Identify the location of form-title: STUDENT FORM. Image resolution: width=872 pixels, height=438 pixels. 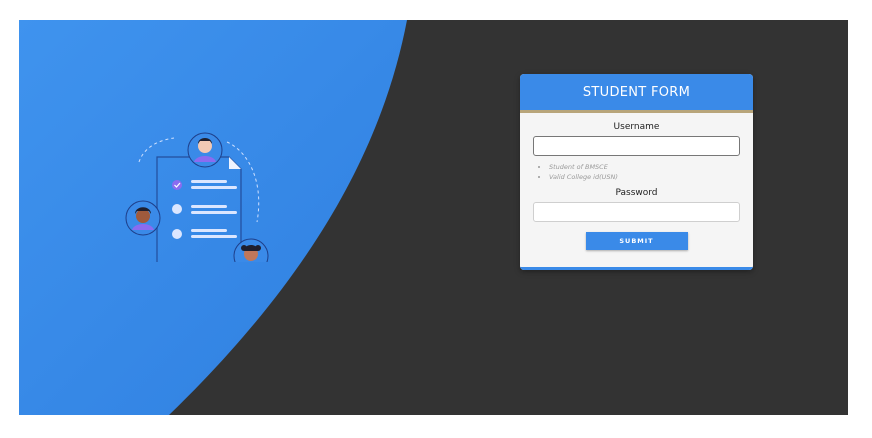
(636, 93).